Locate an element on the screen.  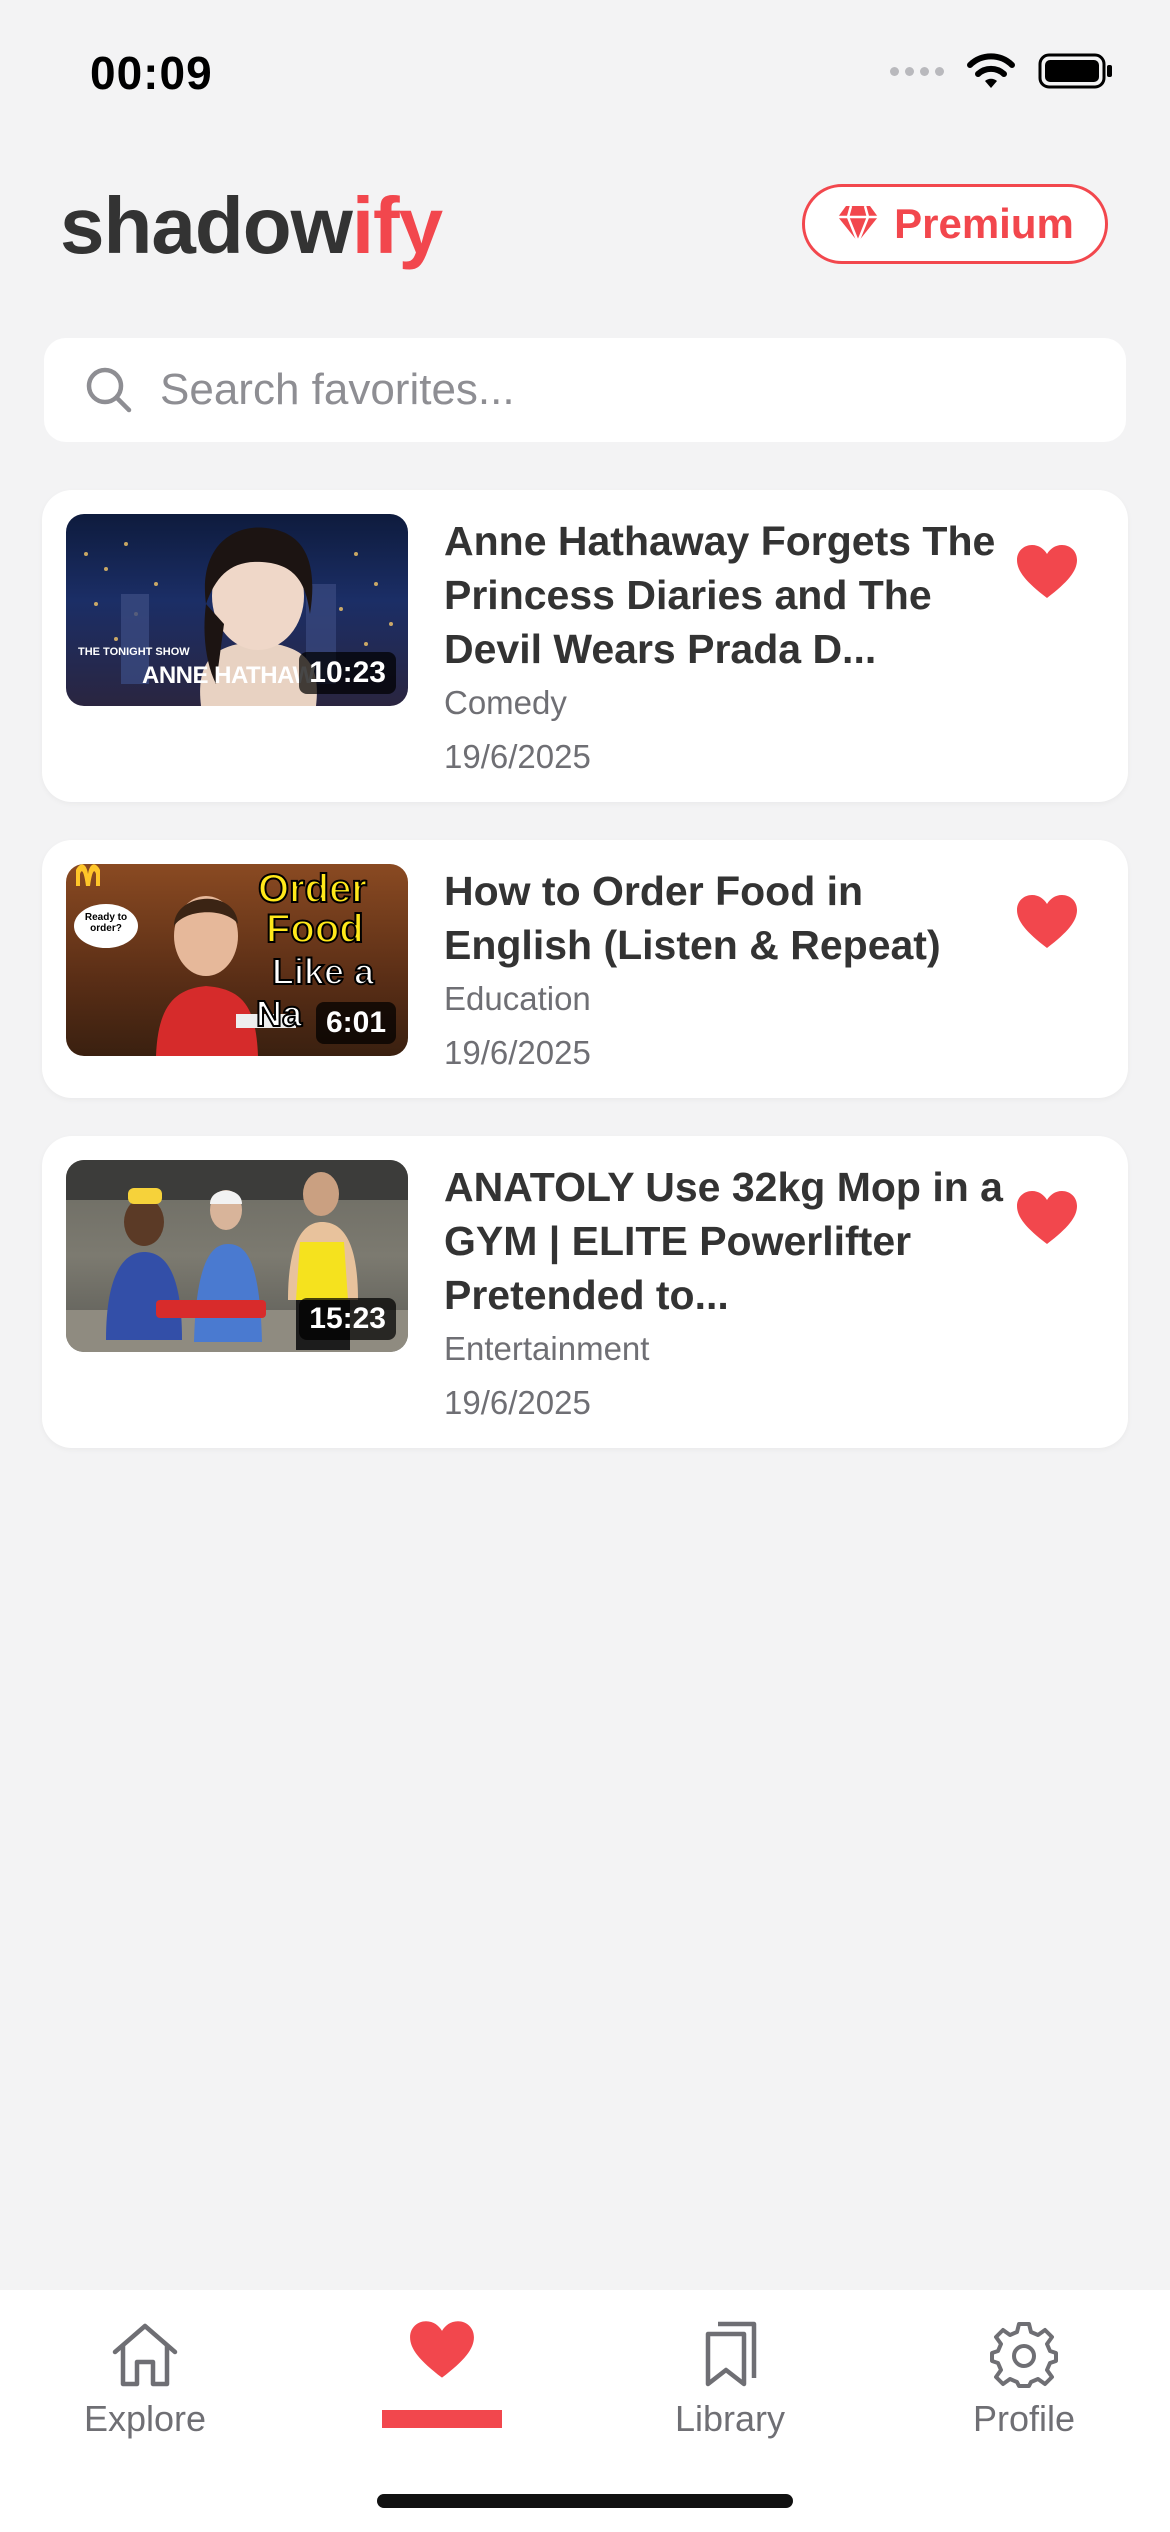
app-logo-part2: ify is located at coordinates (397, 225).